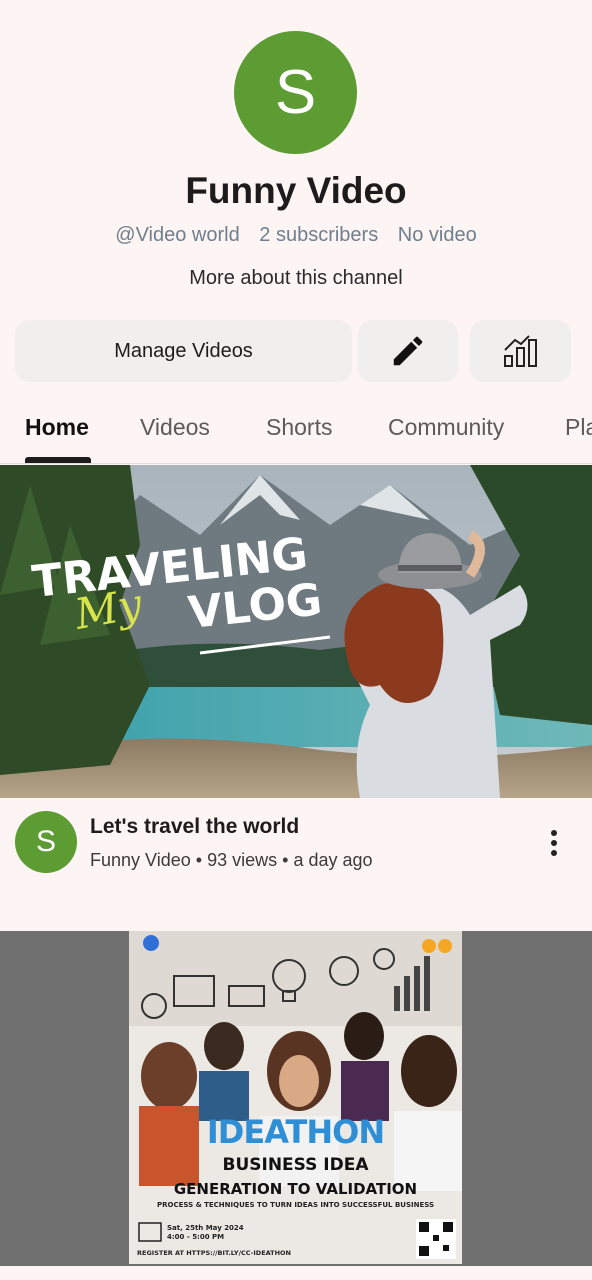 The height and width of the screenshot is (1280, 592). What do you see at coordinates (140, 860) in the screenshot?
I see `video-channel-name: Funny Video` at bounding box center [140, 860].